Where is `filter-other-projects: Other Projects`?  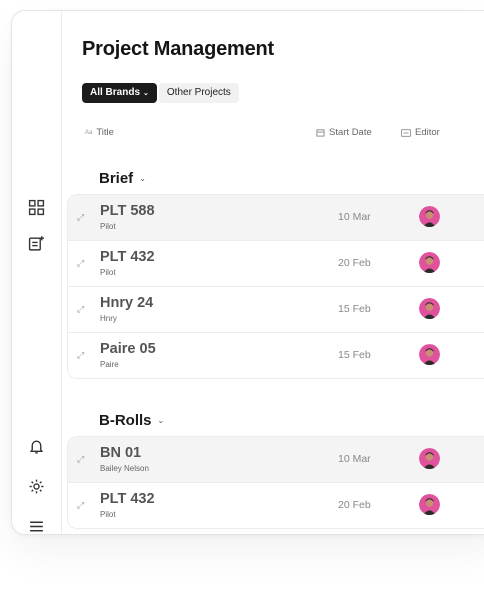 filter-other-projects: Other Projects is located at coordinates (198, 93).